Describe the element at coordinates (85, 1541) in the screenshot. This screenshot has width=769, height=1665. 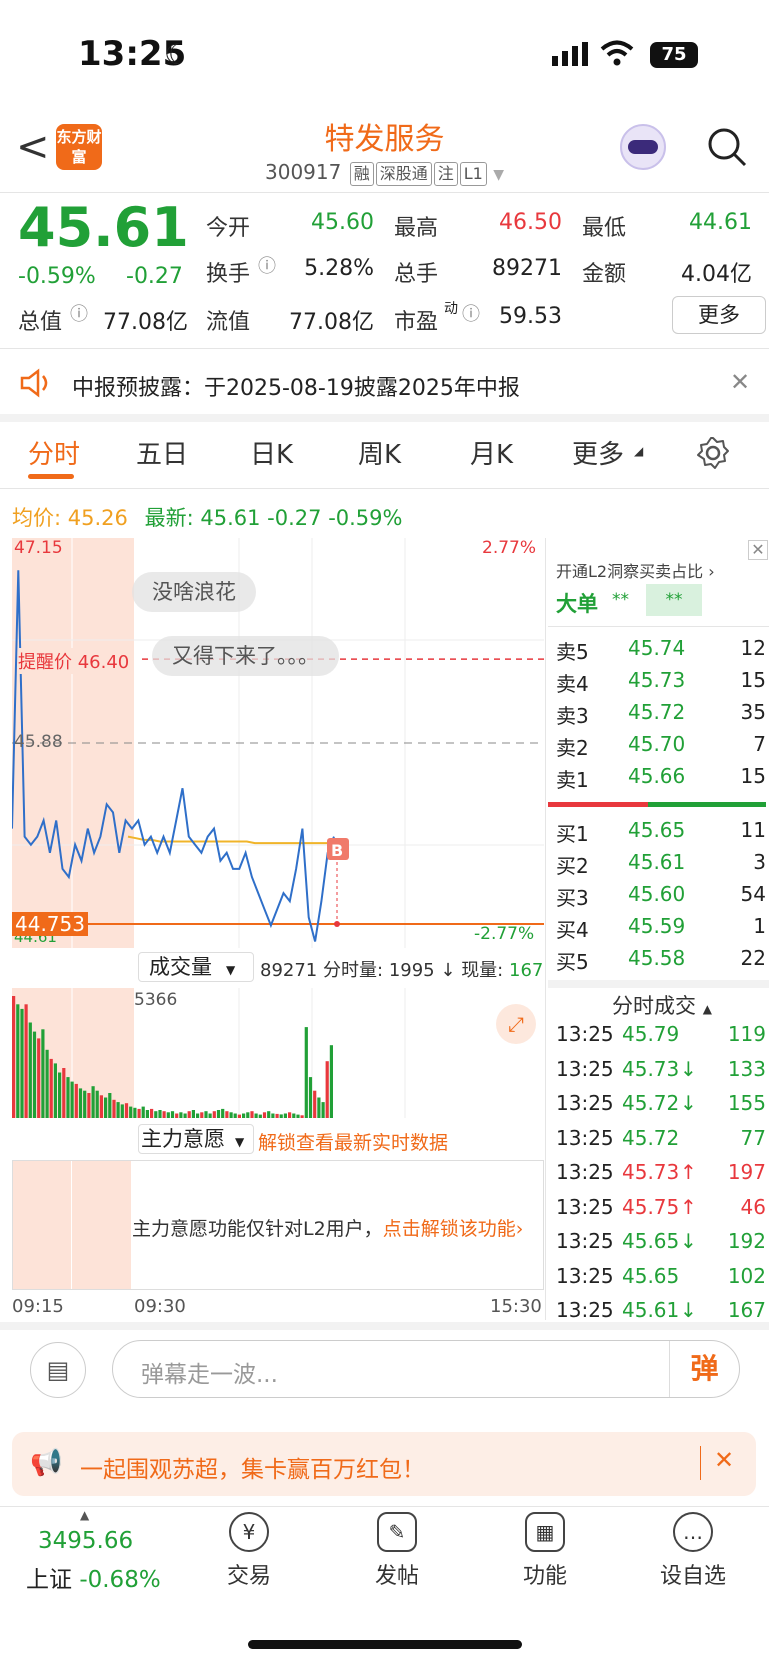
I see `index-value: 3495.66` at that location.